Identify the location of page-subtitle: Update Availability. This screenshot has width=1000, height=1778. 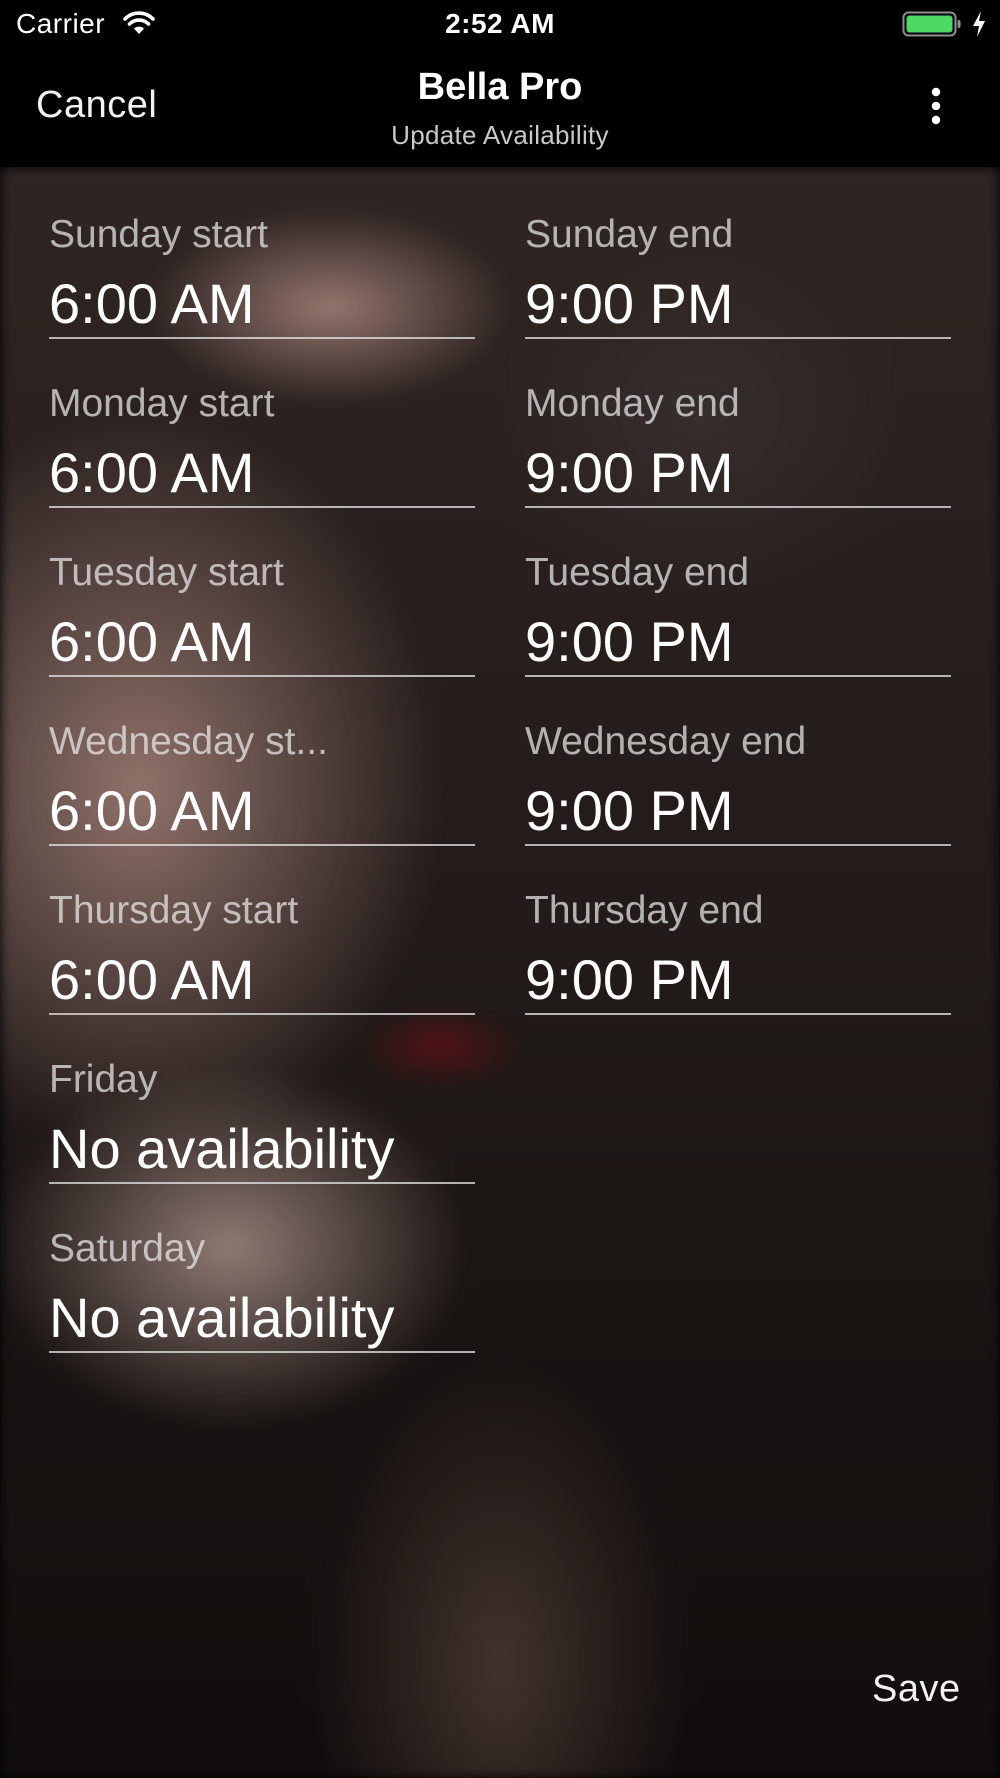
(500, 135).